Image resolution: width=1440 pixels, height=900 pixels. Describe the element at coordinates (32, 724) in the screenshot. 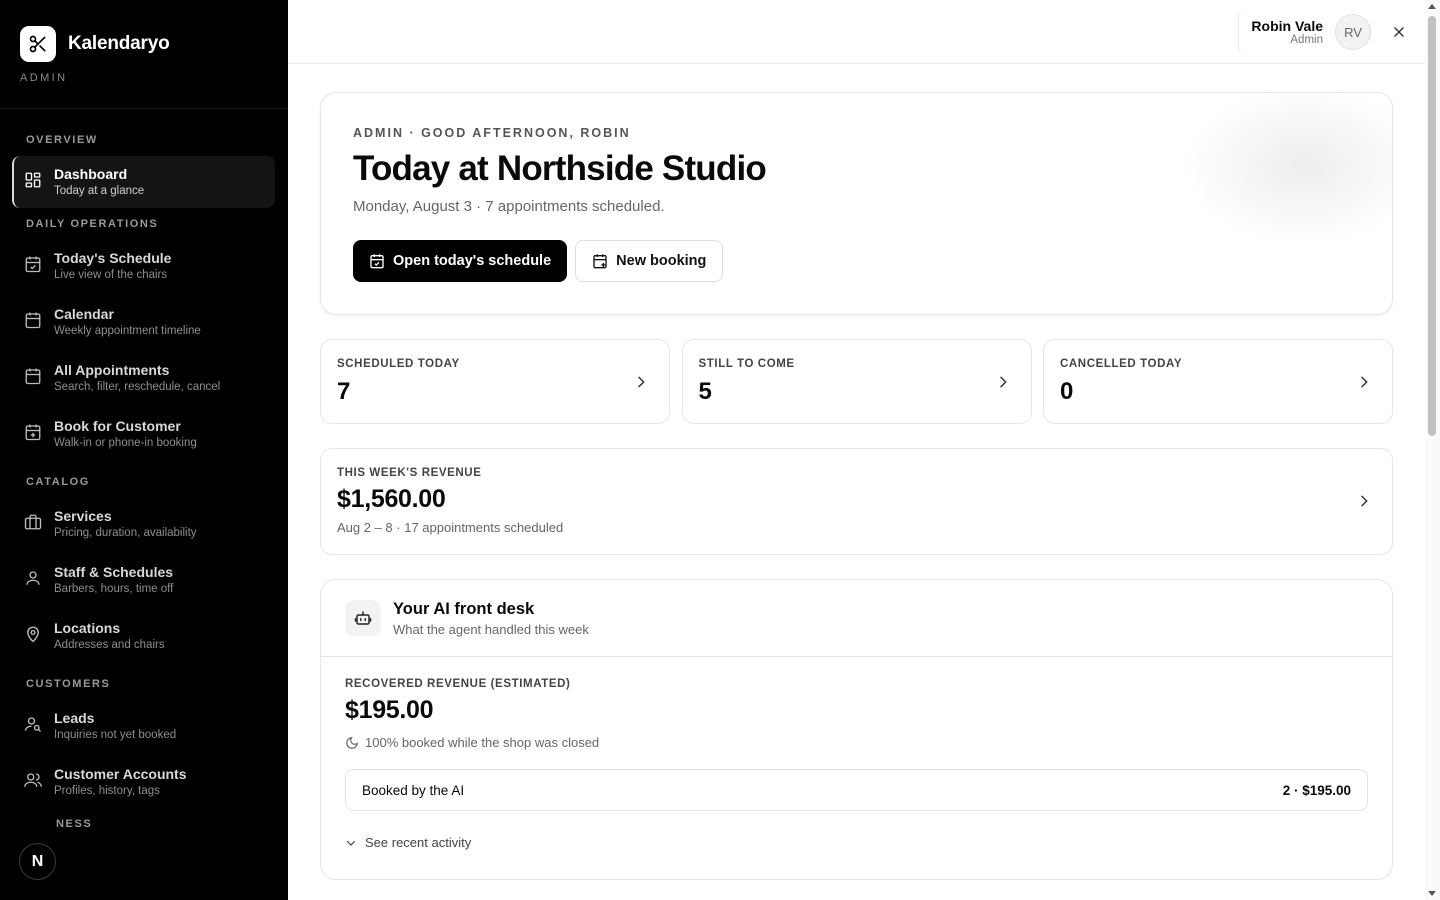

I see `user-search-icon` at that location.